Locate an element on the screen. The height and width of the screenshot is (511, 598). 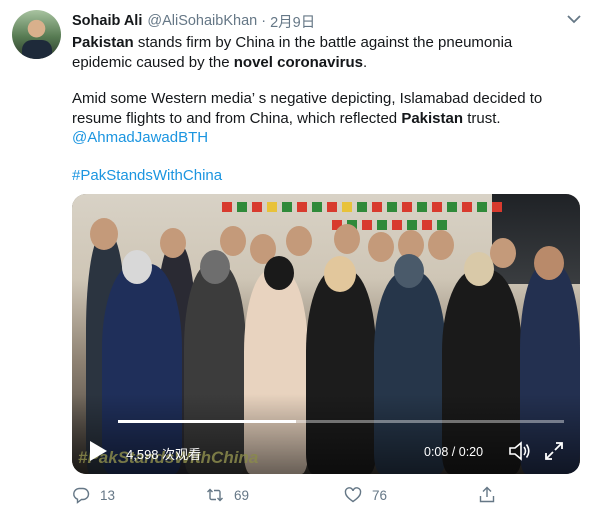
reply-count: 13 is located at coordinates (108, 495).